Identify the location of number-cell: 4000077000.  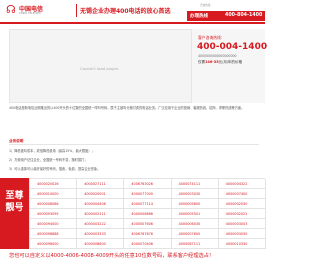
(148, 194).